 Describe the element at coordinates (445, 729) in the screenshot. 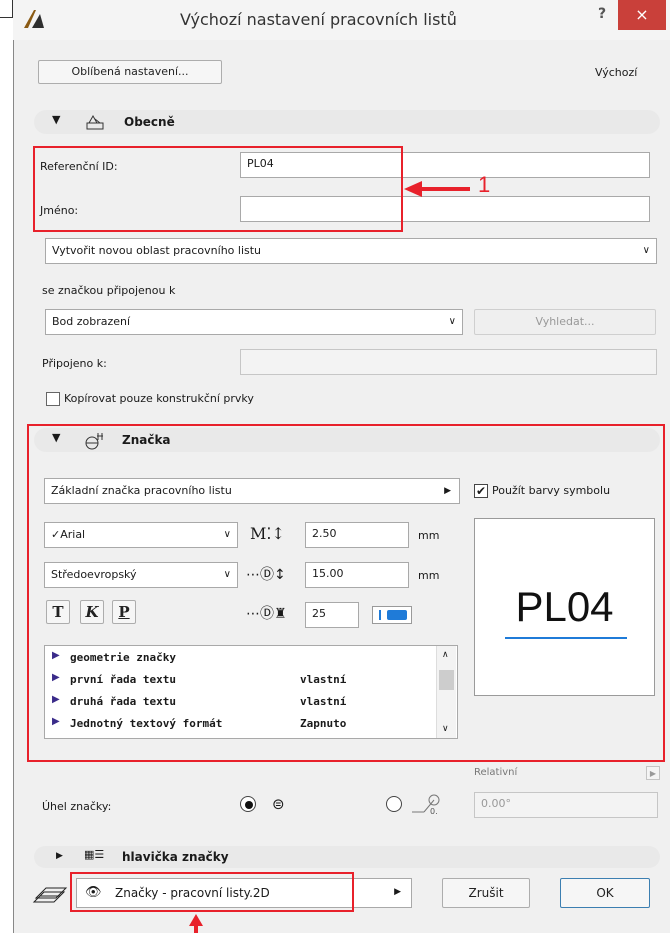

I see `scroll-down-icon: ∨` at that location.